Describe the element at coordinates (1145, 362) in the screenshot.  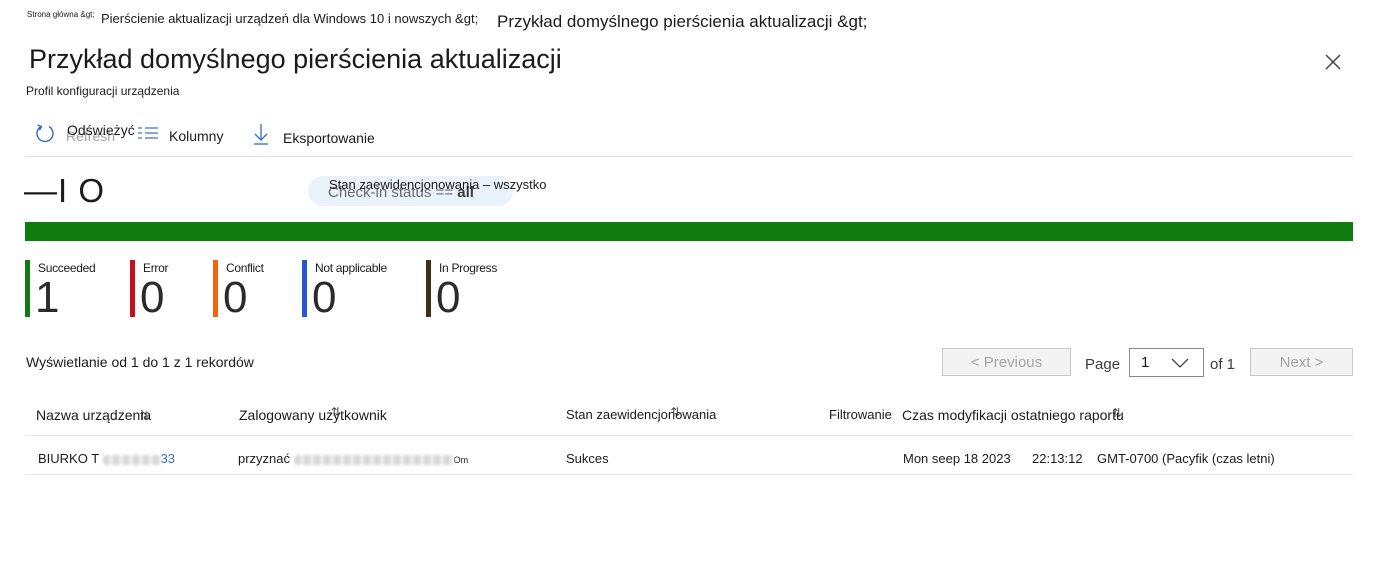
I see `page-select-value: 1` at that location.